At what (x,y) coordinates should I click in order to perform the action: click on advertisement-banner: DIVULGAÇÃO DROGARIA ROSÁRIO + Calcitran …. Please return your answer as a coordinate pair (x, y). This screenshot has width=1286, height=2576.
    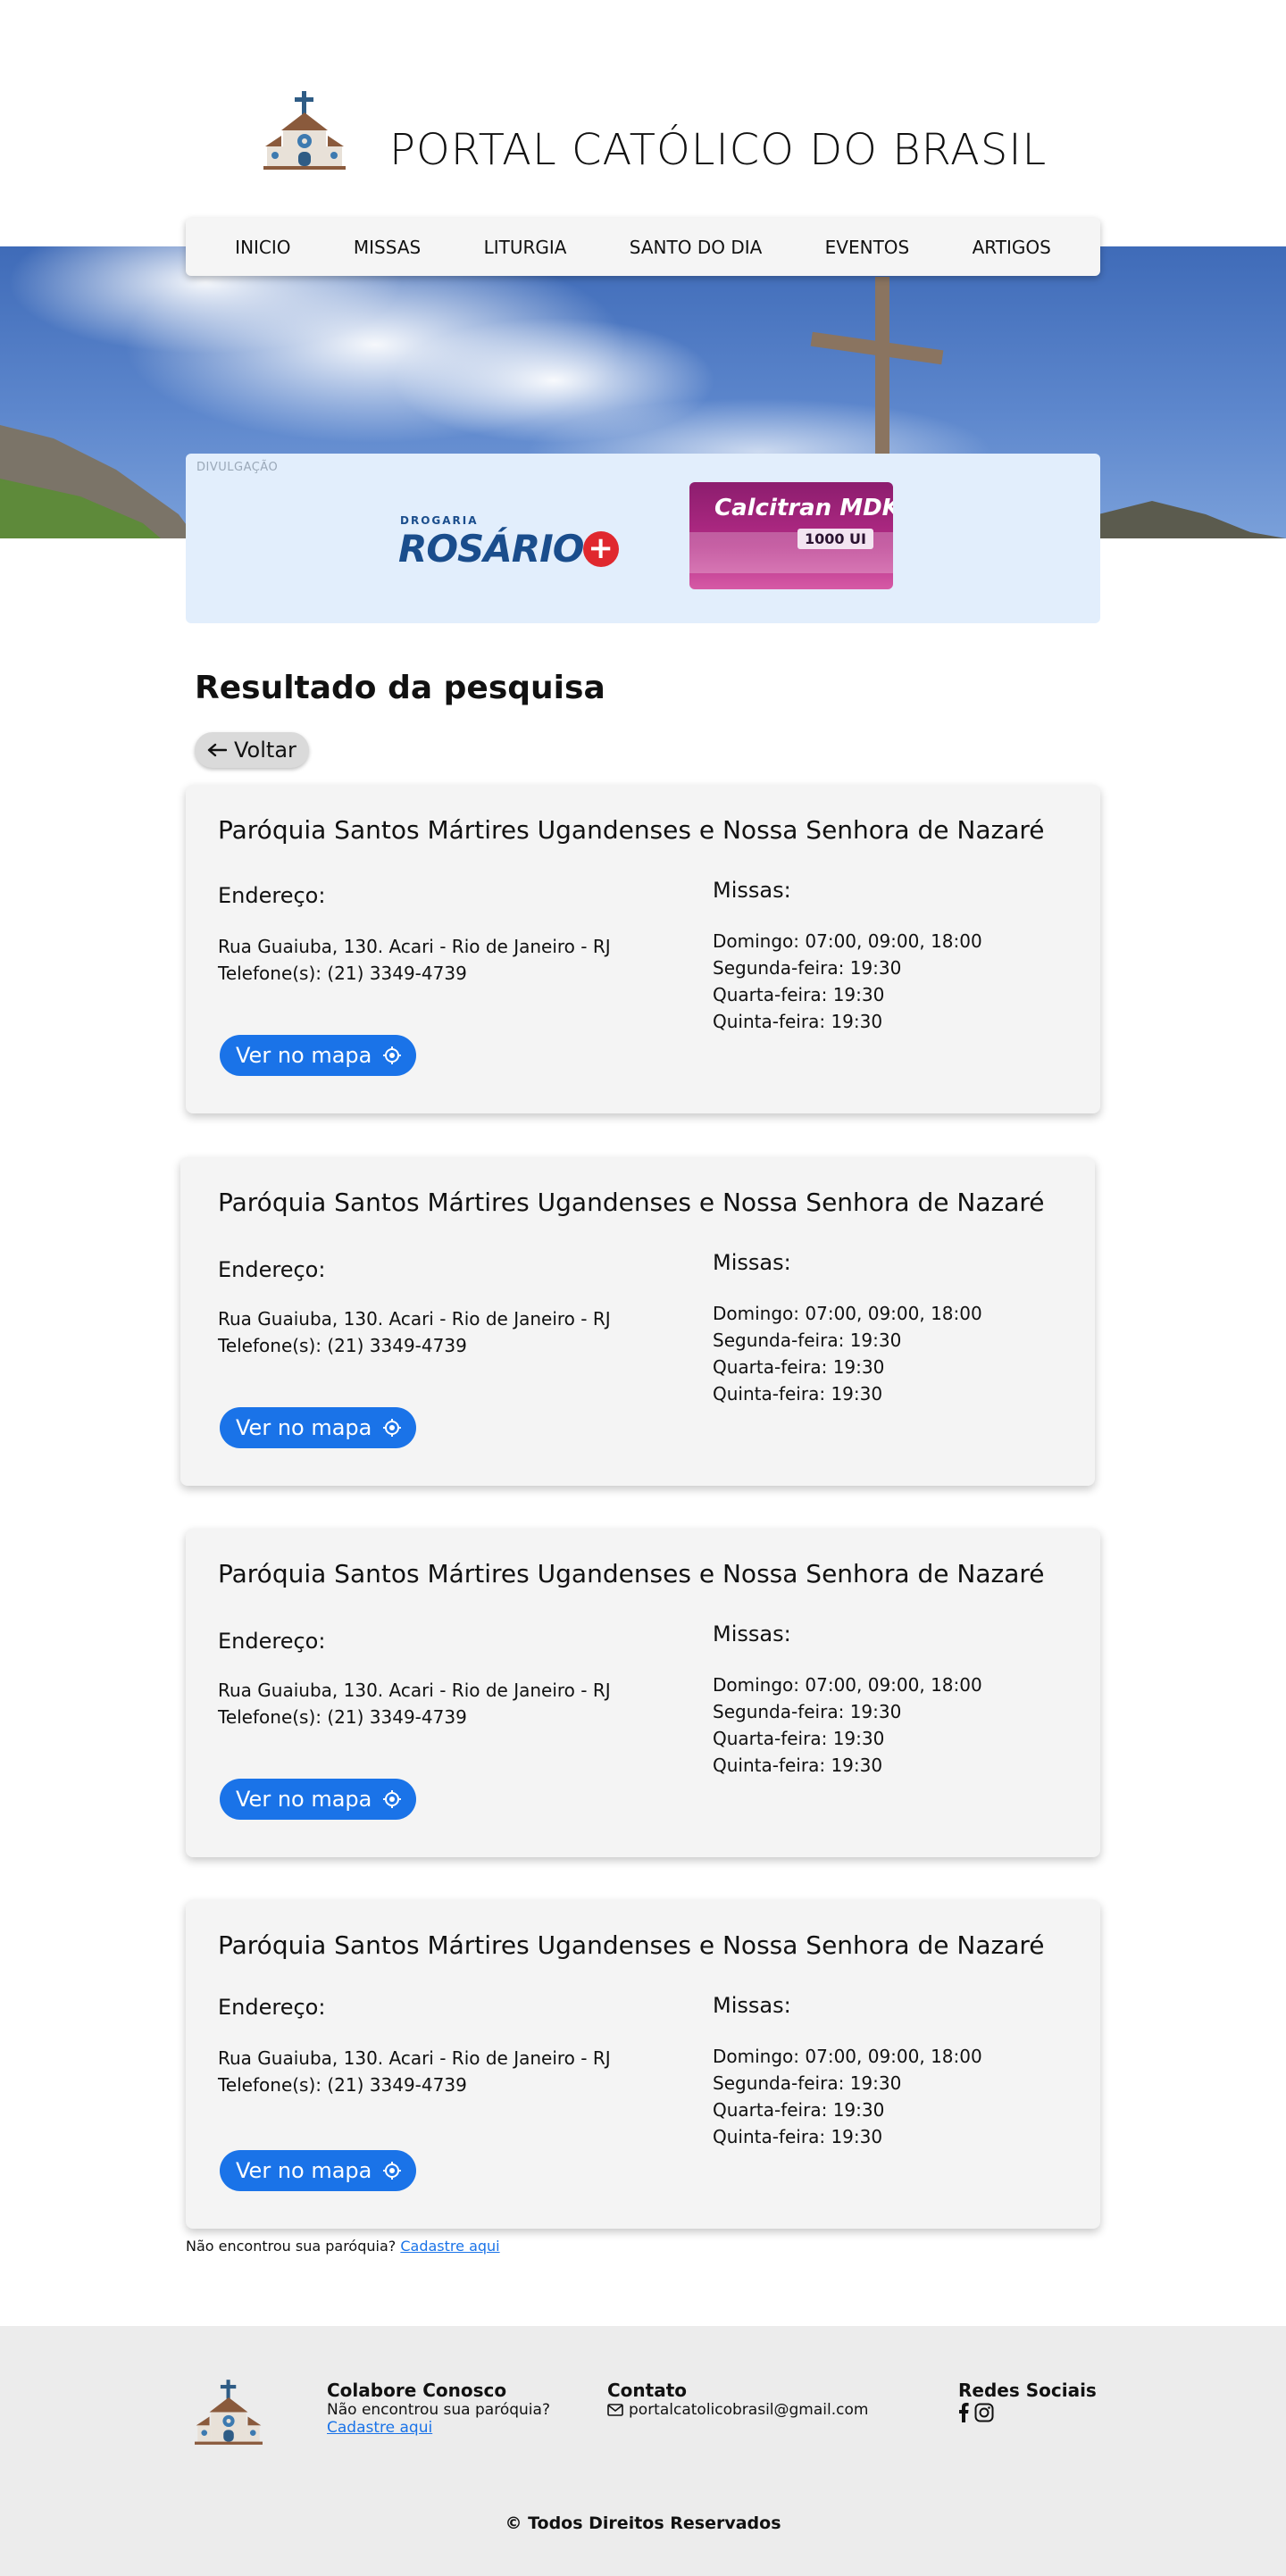
    Looking at the image, I should click on (643, 538).